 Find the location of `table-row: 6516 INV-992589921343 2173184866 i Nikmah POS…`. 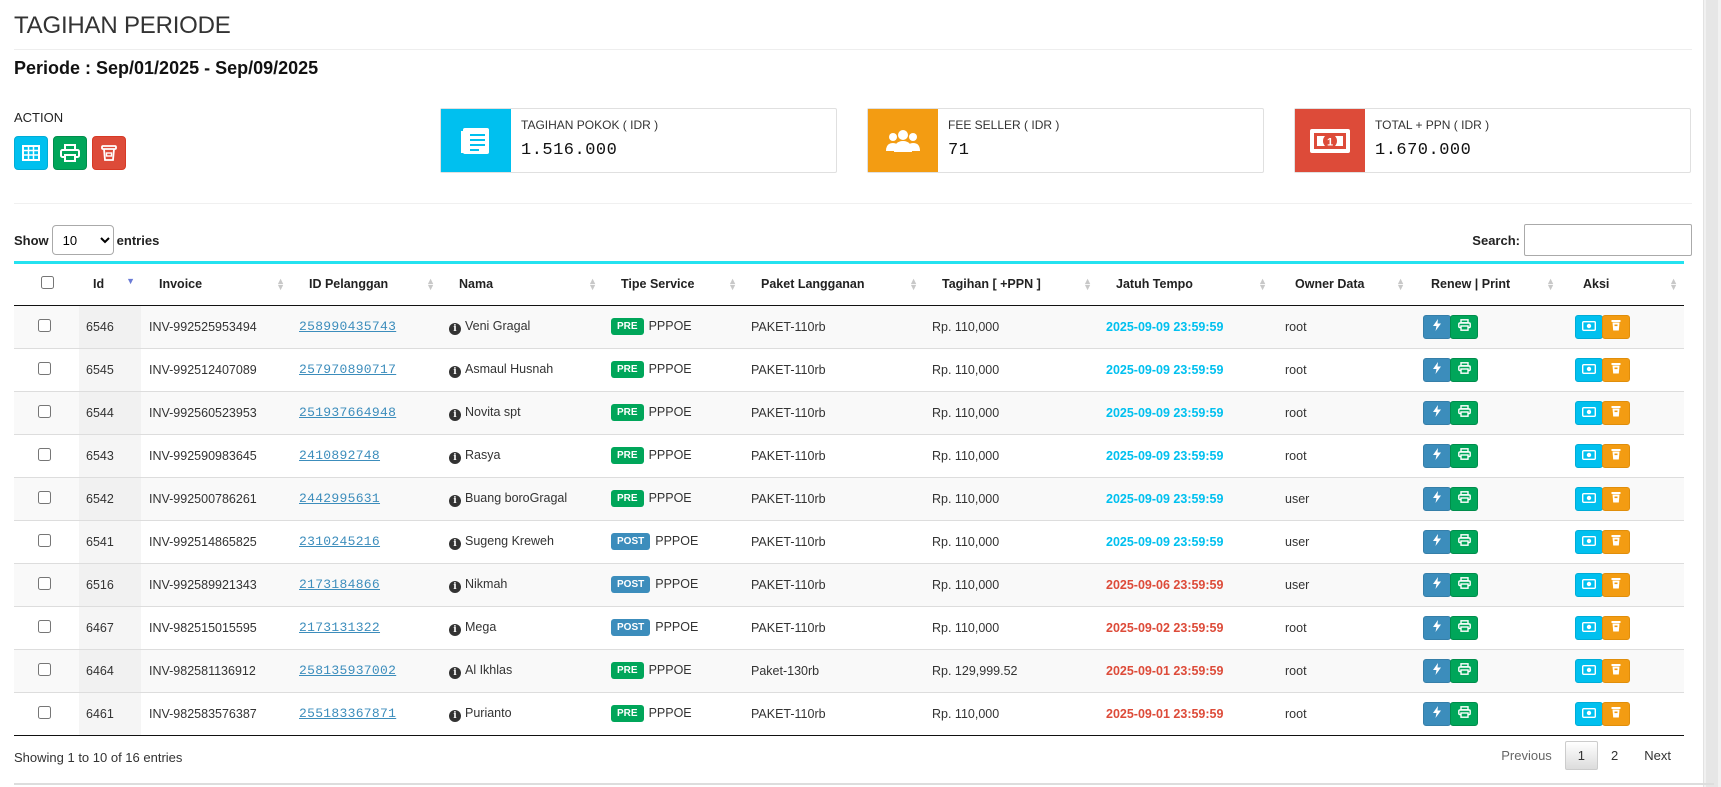

table-row: 6516 INV-992589921343 2173184866 i Nikmah POS… is located at coordinates (849, 584).